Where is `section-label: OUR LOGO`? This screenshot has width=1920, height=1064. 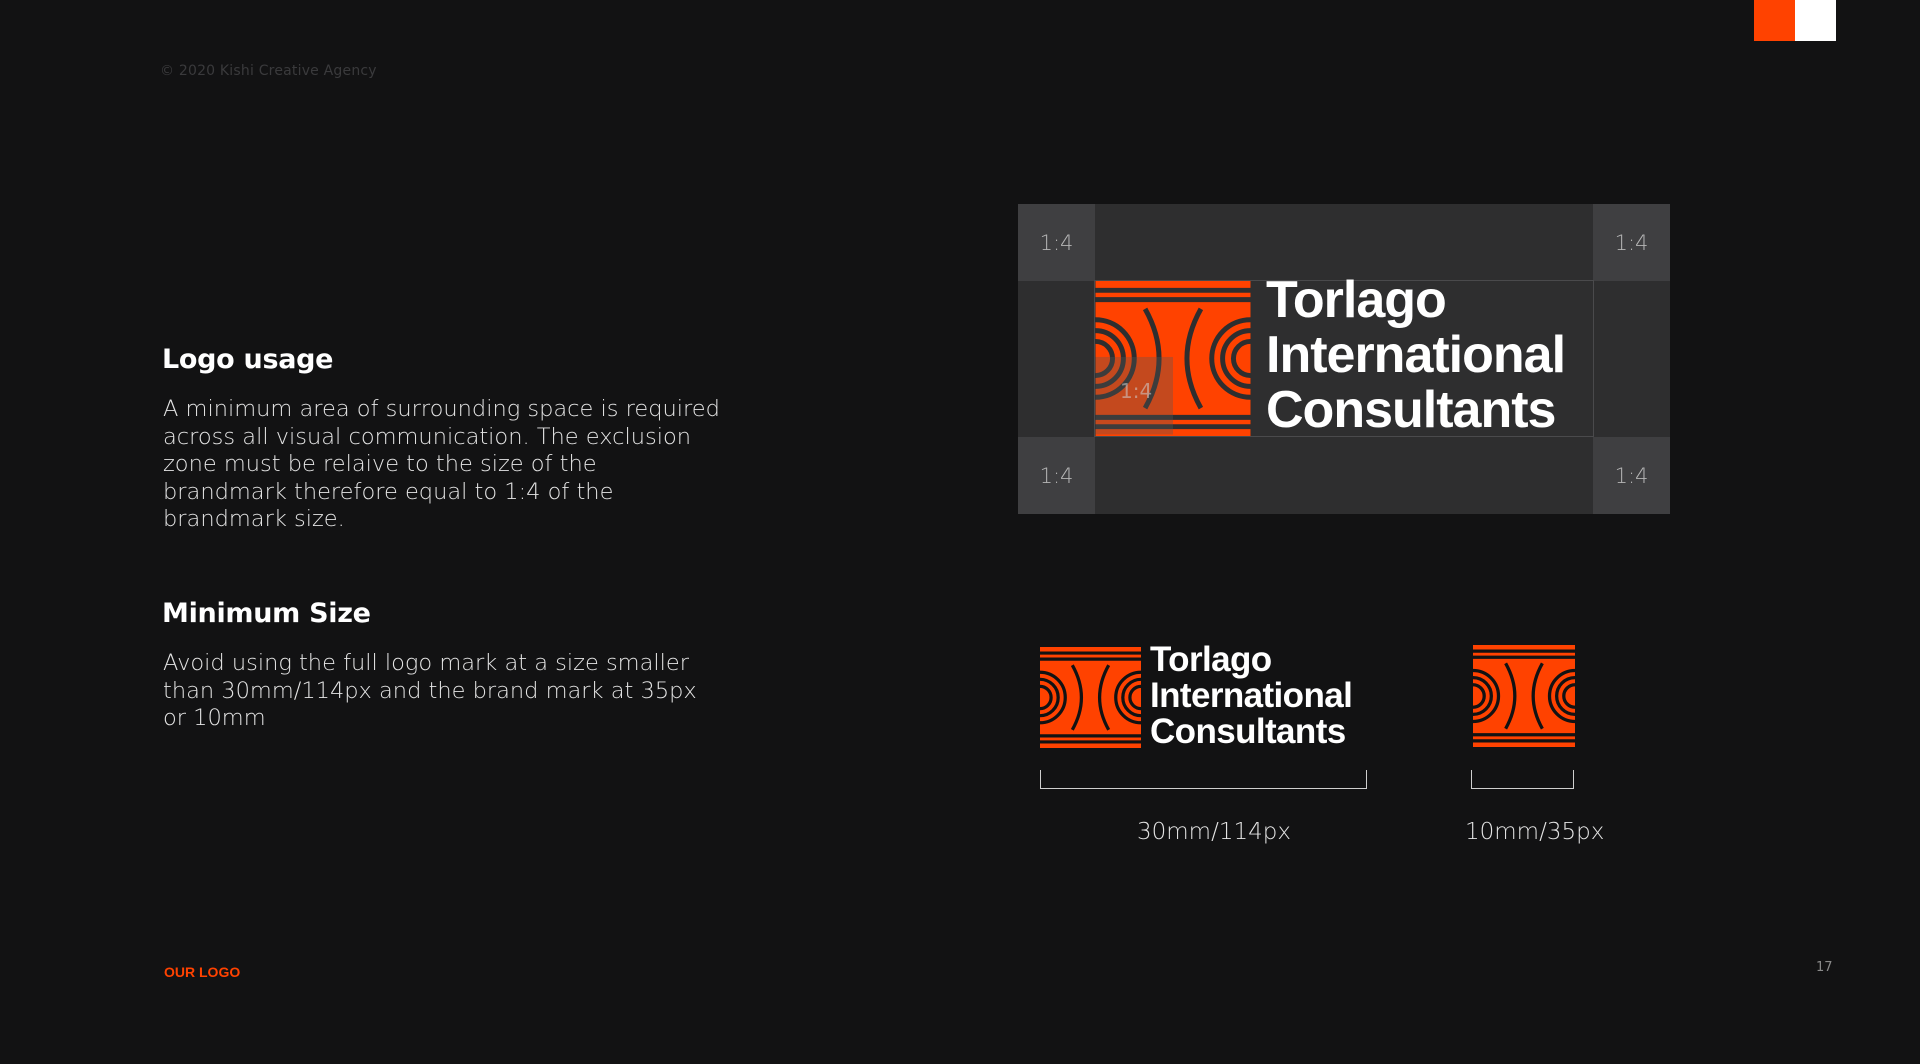
section-label: OUR LOGO is located at coordinates (202, 972).